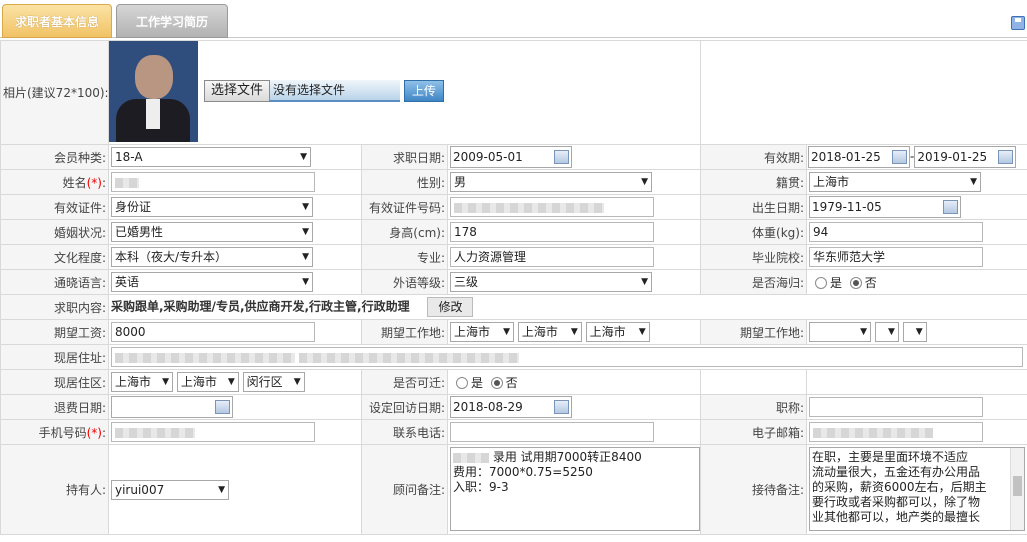 This screenshot has height=542, width=1027. What do you see at coordinates (212, 282) in the screenshot?
I see `language-select: 英语 ▼` at bounding box center [212, 282].